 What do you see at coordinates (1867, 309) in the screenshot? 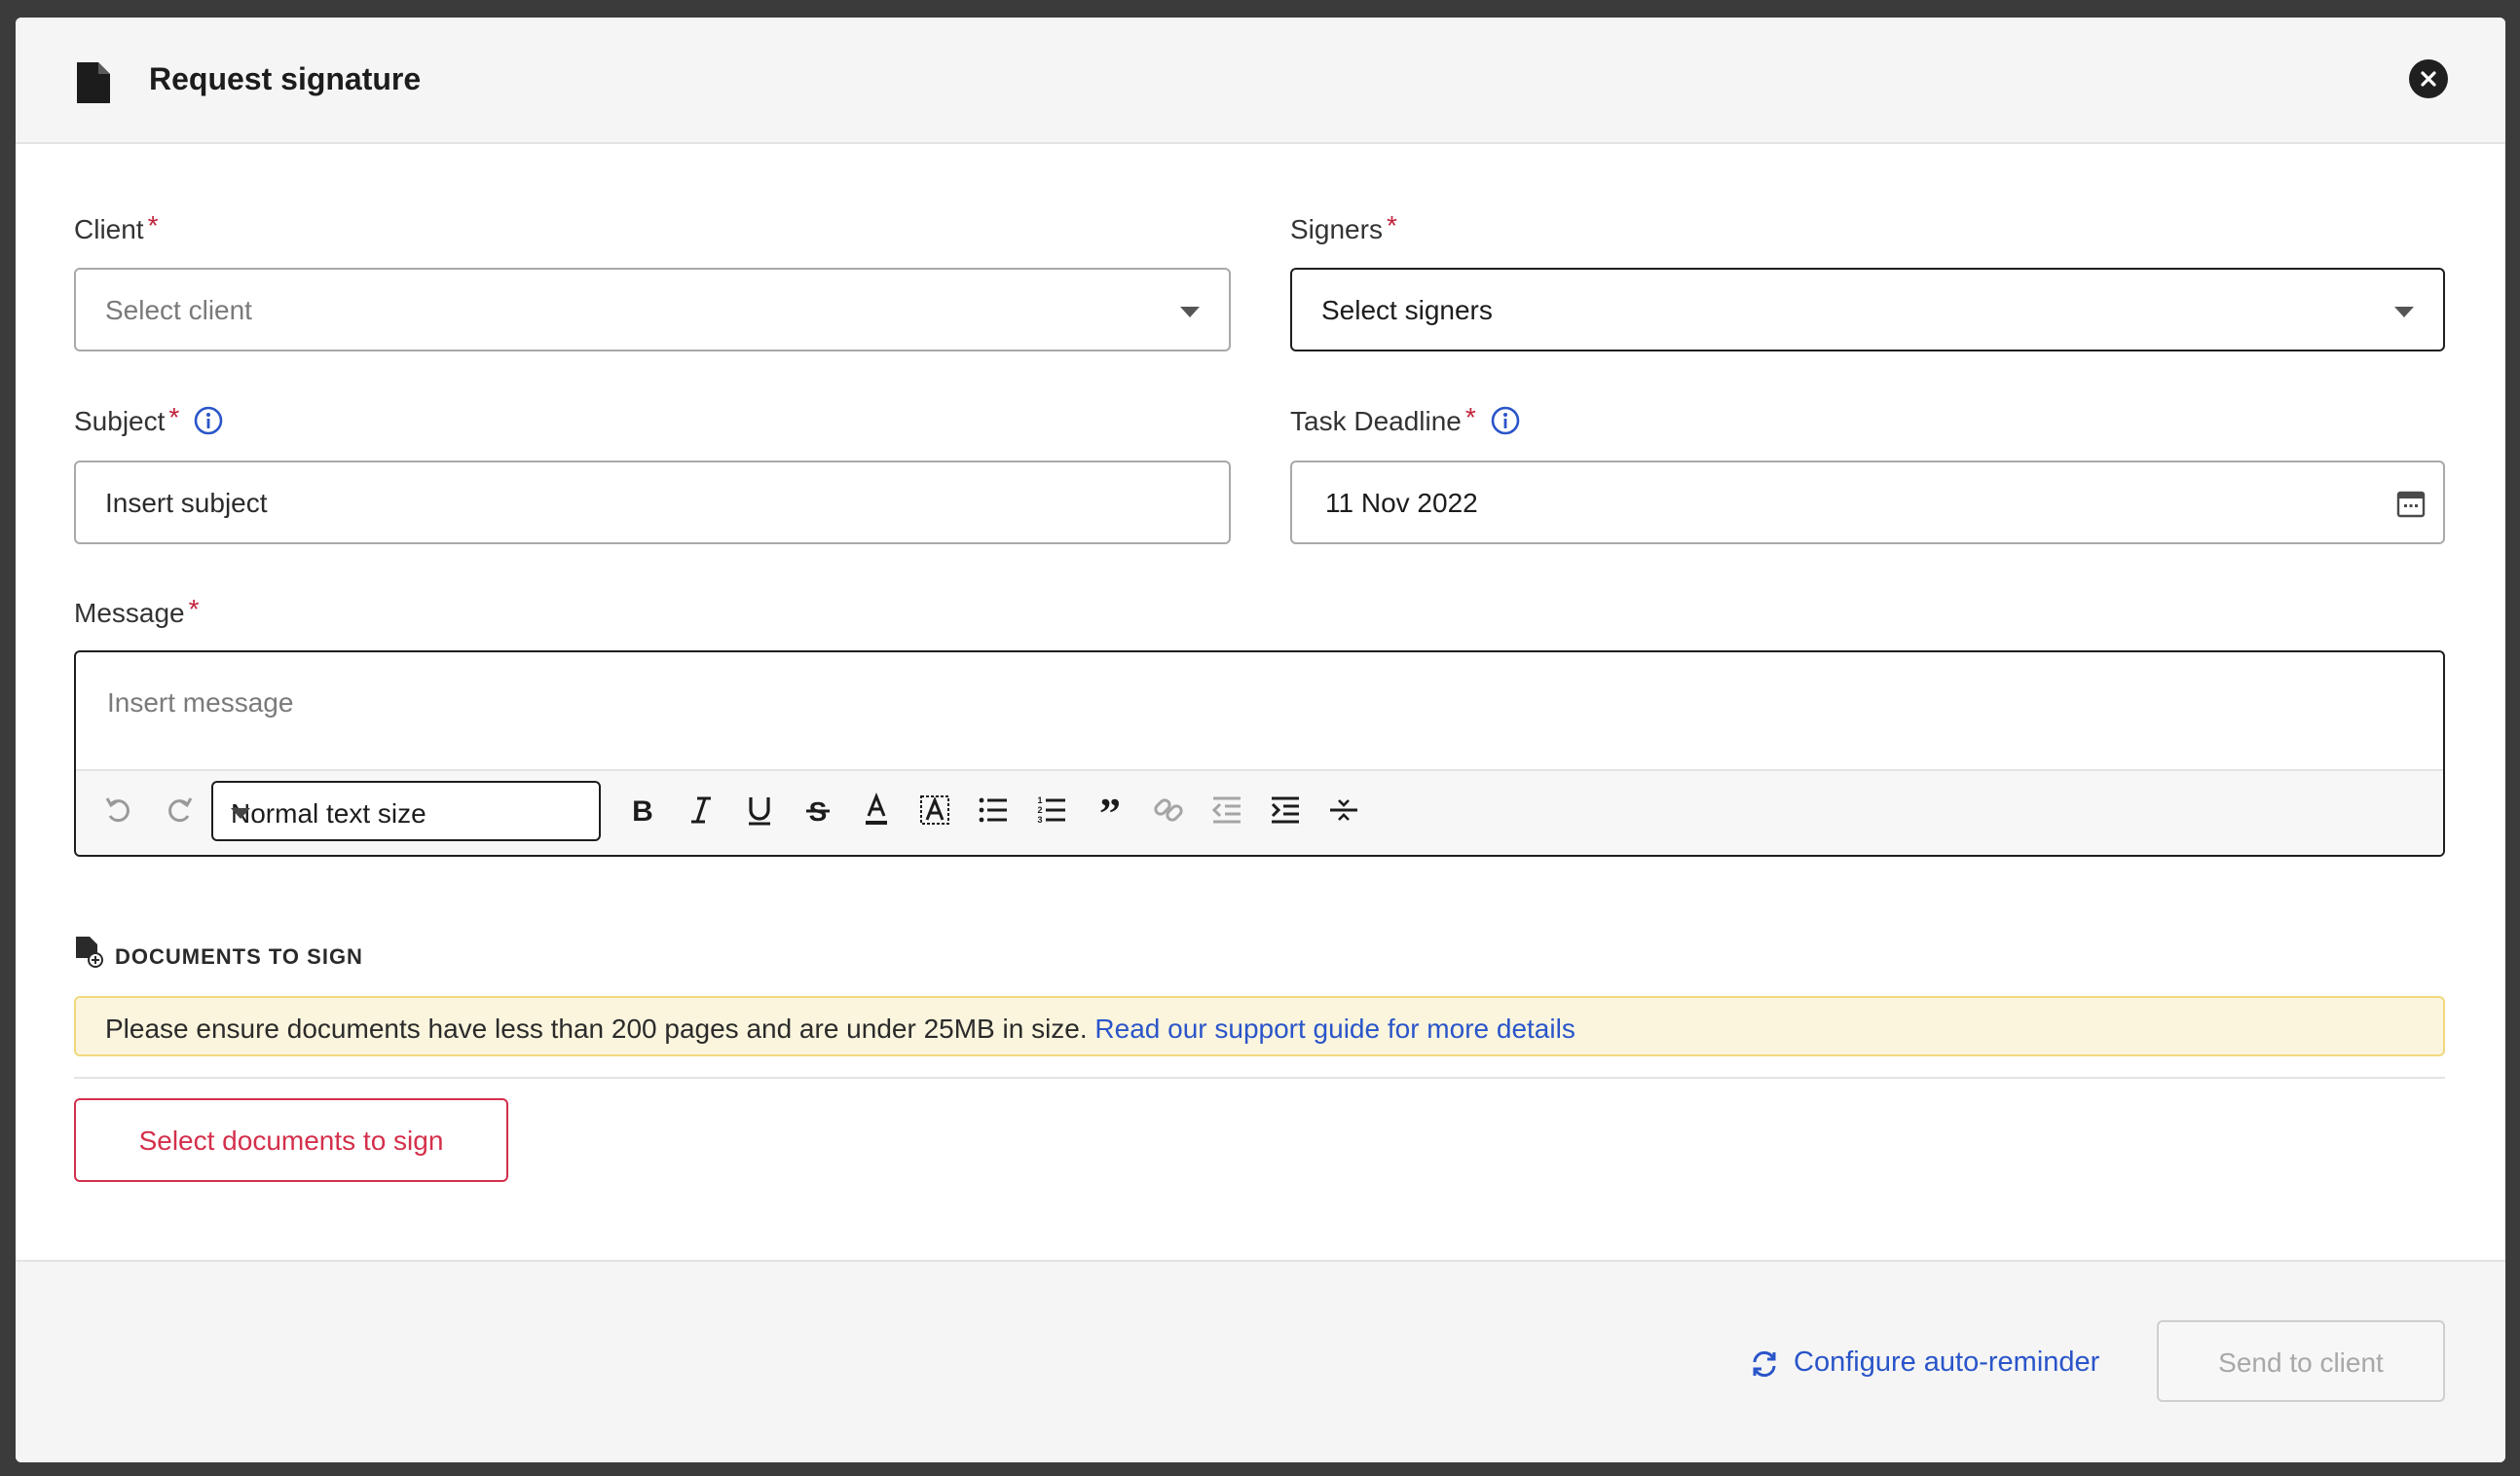
I see `signers-select: Select signers` at bounding box center [1867, 309].